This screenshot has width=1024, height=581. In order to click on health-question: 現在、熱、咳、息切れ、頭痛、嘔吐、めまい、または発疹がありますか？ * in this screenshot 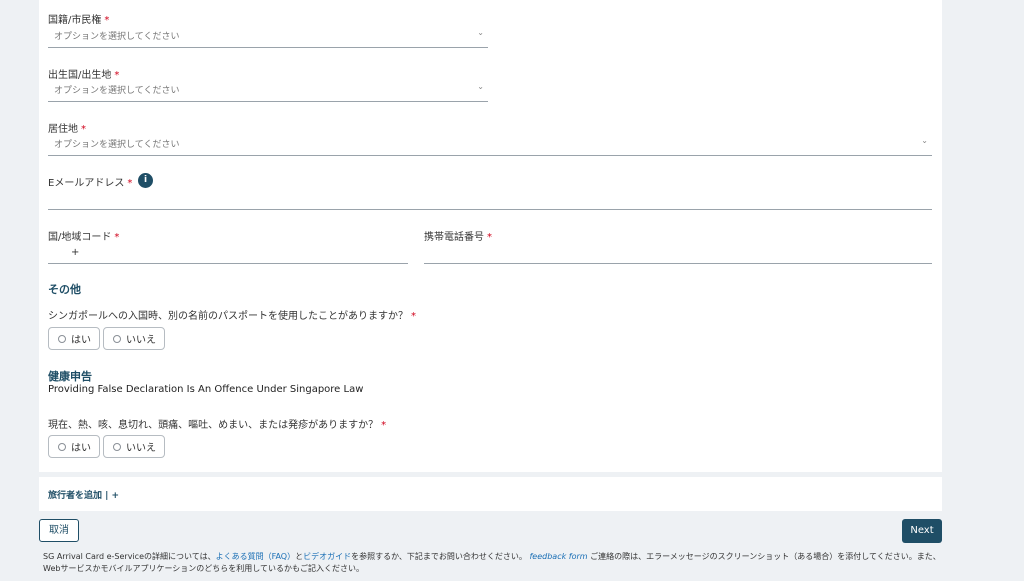, I will do `click(217, 423)`.